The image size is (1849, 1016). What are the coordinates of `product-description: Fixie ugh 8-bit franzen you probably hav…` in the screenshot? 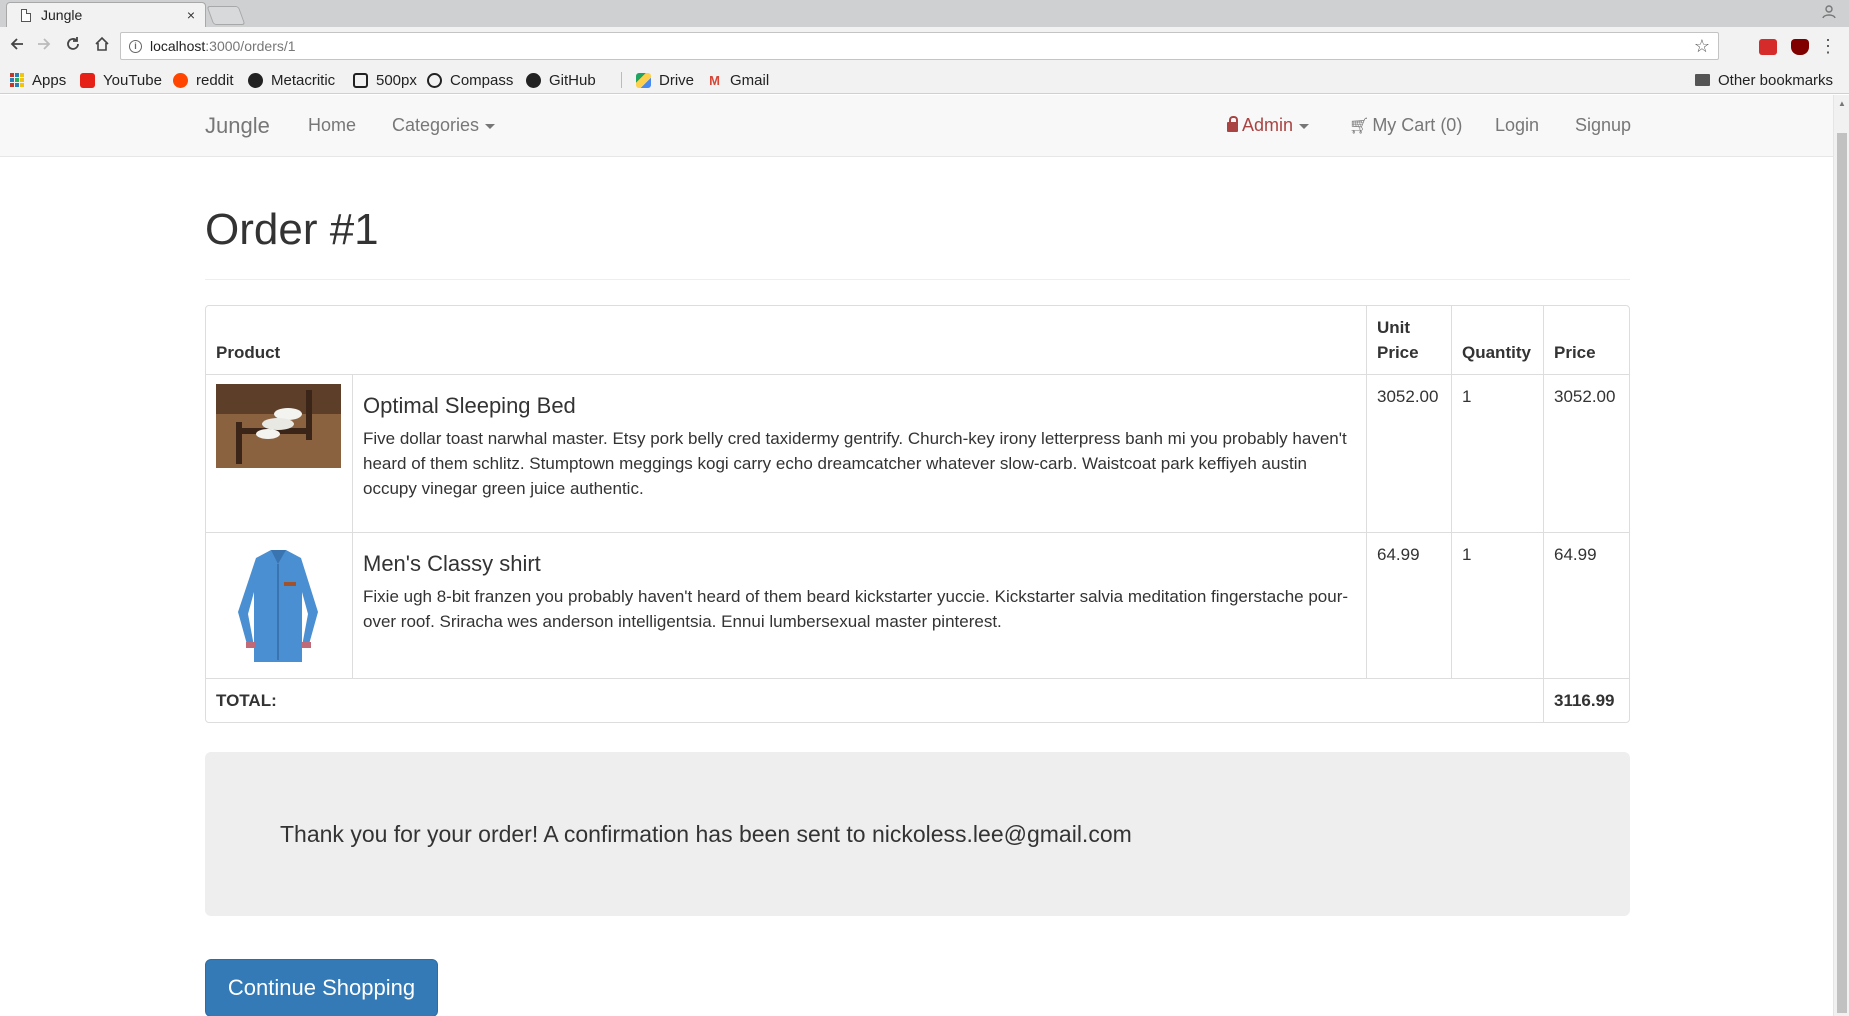 It's located at (856, 609).